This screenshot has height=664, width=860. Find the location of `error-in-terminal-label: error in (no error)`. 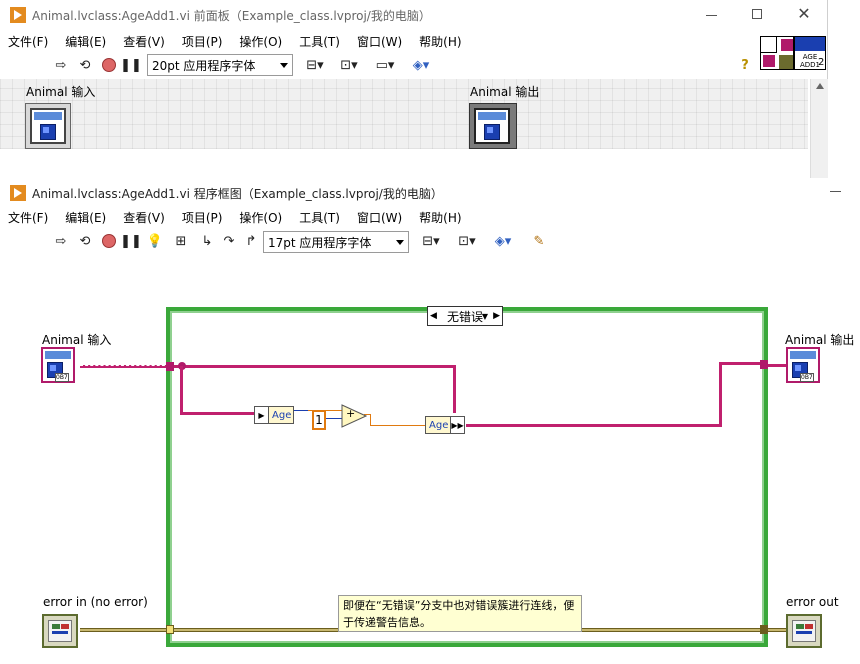

error-in-terminal-label: error in (no error) is located at coordinates (95, 602).